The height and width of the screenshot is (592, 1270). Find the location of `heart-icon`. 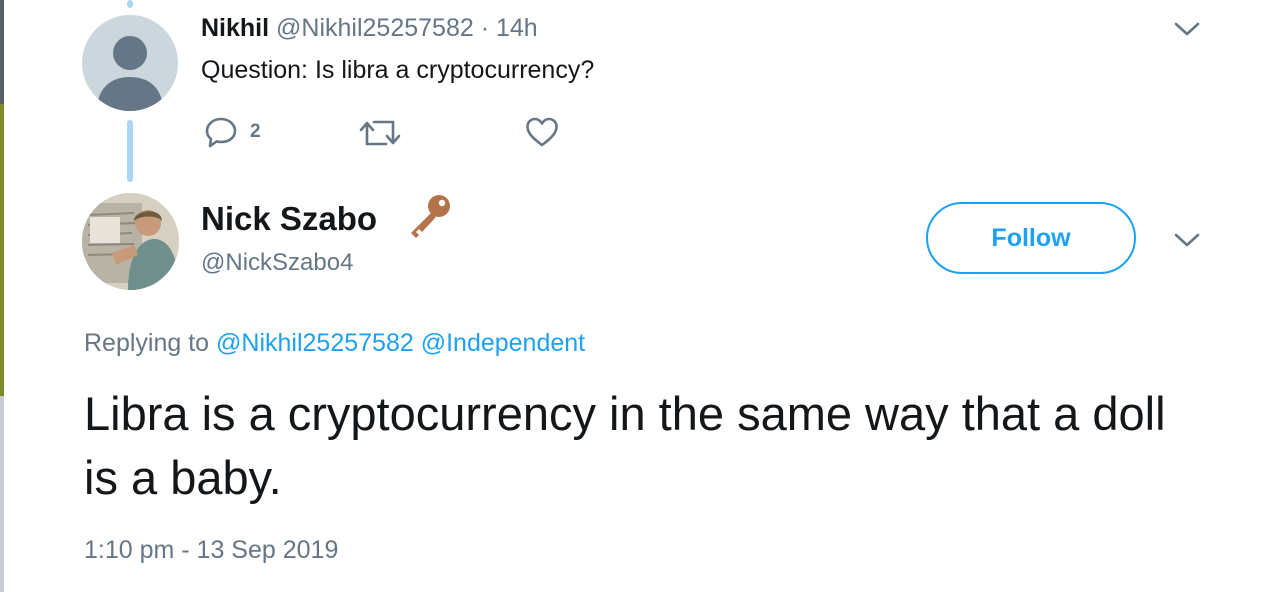

heart-icon is located at coordinates (542, 132).